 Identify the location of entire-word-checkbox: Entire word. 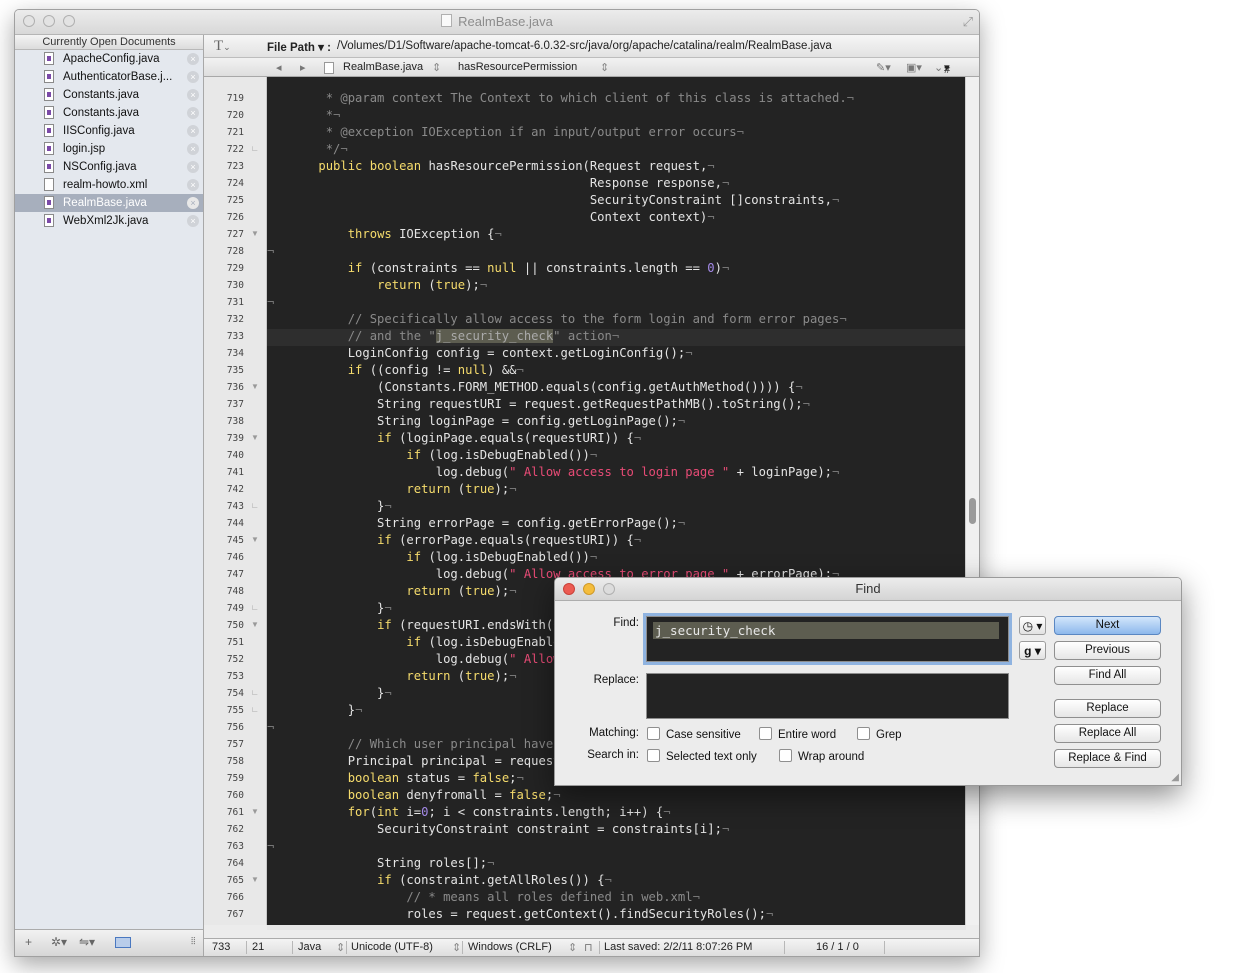
(797, 734).